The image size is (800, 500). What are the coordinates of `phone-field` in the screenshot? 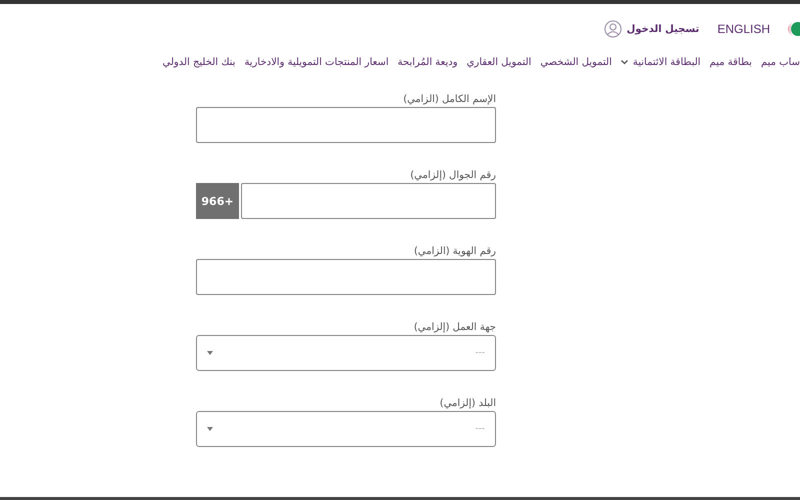 It's located at (368, 201).